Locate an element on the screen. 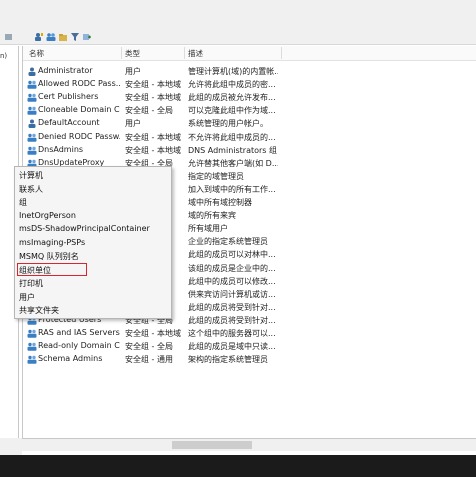 This screenshot has height=477, width=476. column-header-type: 类型 is located at coordinates (132, 53).